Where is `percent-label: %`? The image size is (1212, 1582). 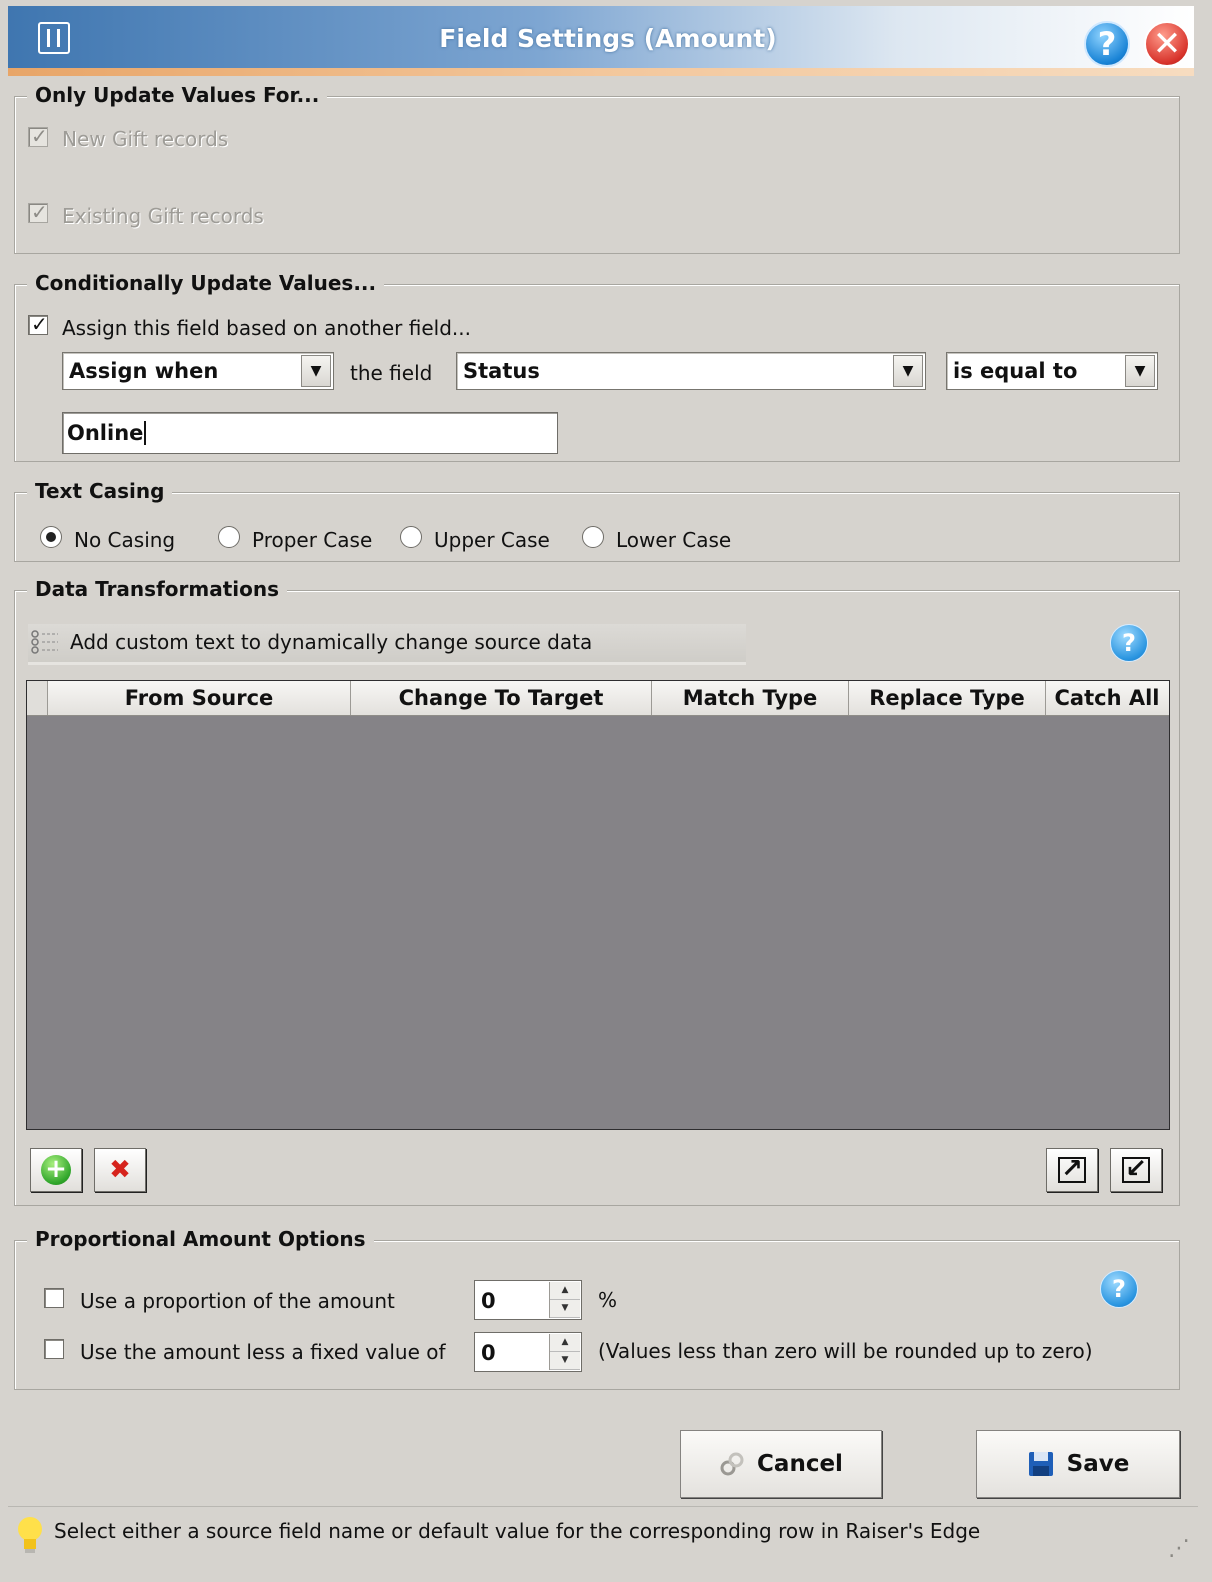
percent-label: % is located at coordinates (608, 1300).